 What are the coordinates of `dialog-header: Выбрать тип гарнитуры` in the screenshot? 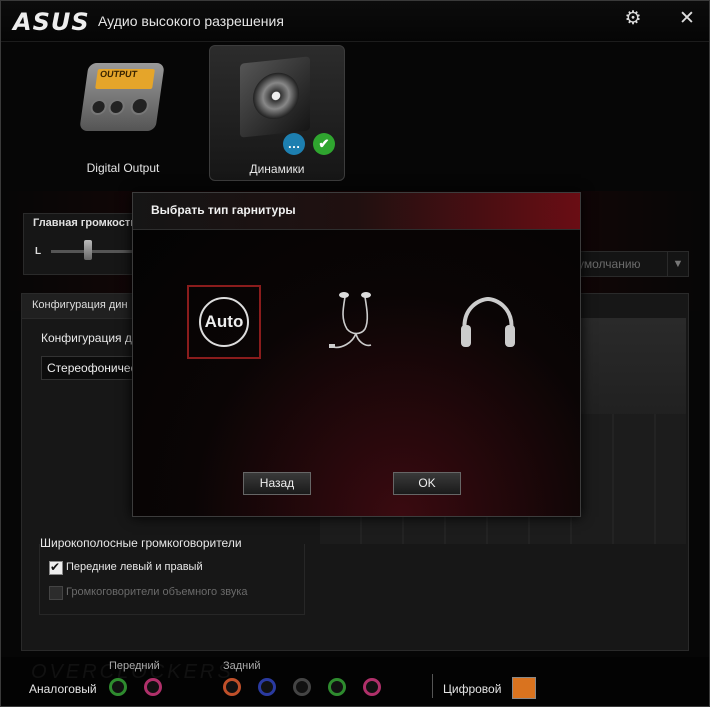 It's located at (356, 211).